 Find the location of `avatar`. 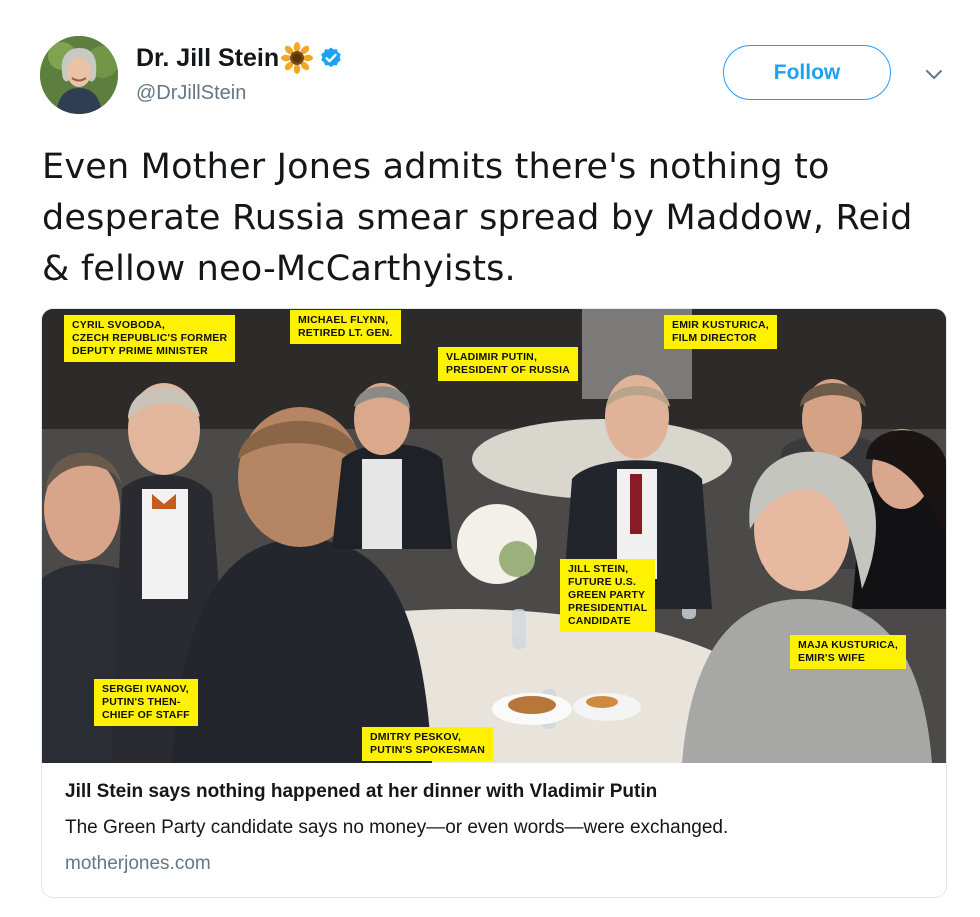

avatar is located at coordinates (79, 75).